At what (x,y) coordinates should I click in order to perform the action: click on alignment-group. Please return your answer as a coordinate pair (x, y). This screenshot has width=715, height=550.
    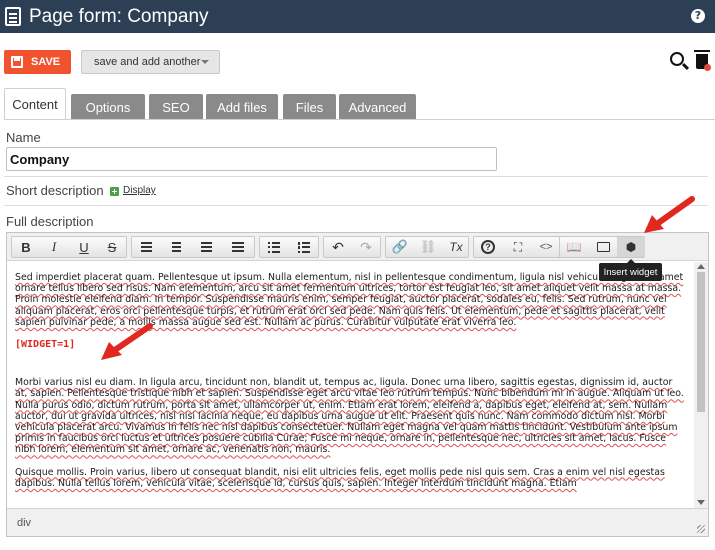
    Looking at the image, I should click on (193, 247).